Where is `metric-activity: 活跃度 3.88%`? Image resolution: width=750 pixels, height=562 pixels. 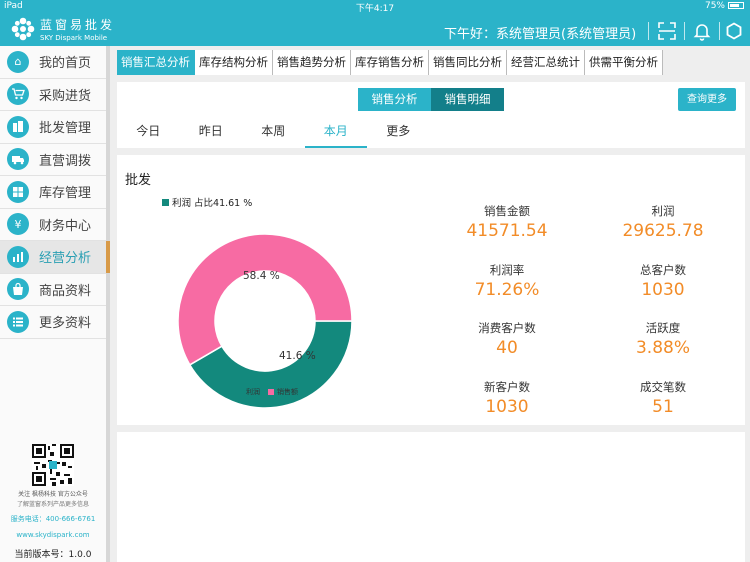 metric-activity: 活跃度 3.88% is located at coordinates (663, 339).